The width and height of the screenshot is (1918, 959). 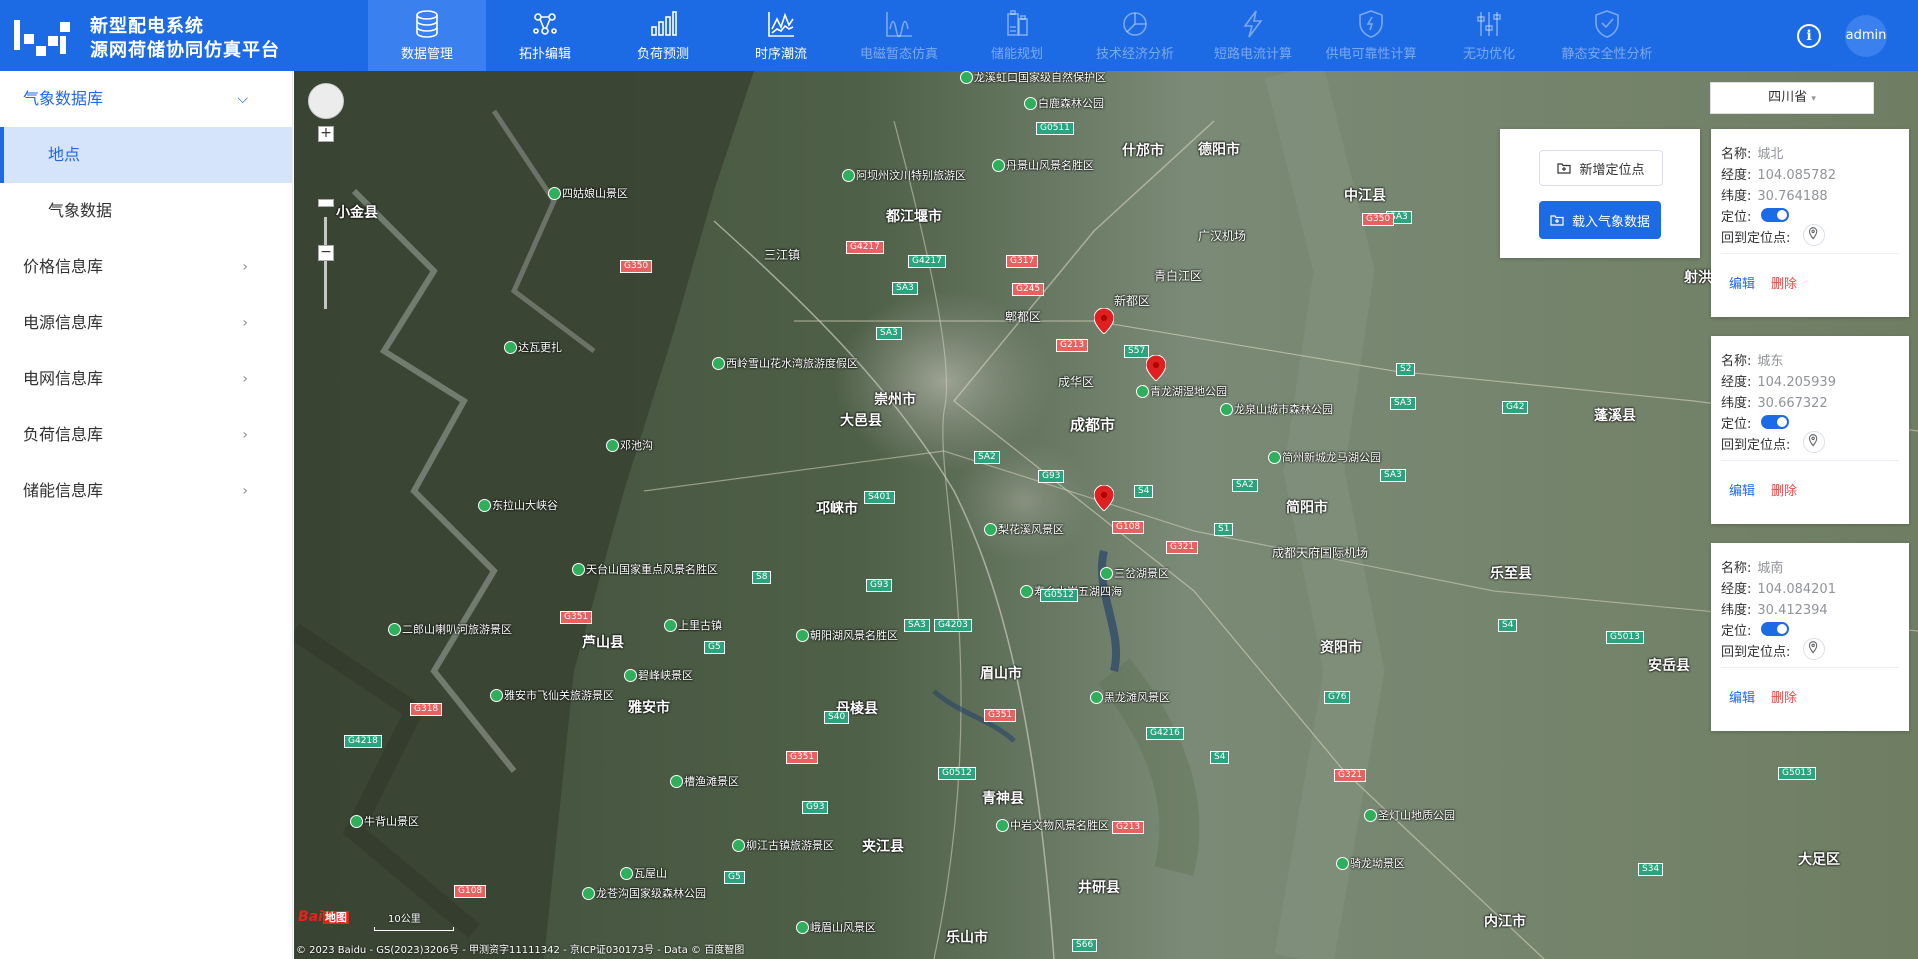 I want to click on nav-static-security: 静态安全性分析, so click(x=1607, y=35).